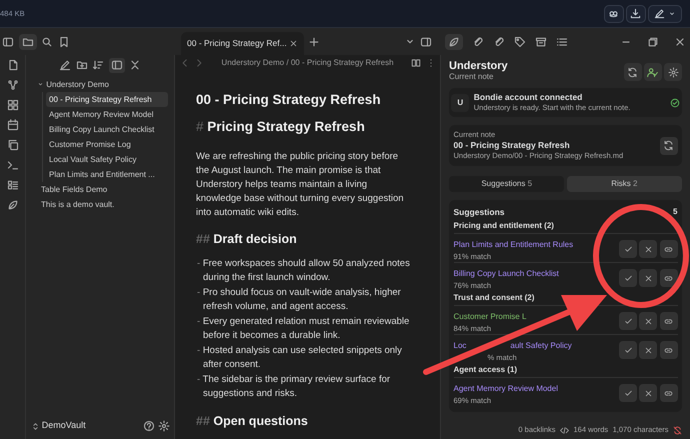  I want to click on auto-reveal-button, so click(116, 65).